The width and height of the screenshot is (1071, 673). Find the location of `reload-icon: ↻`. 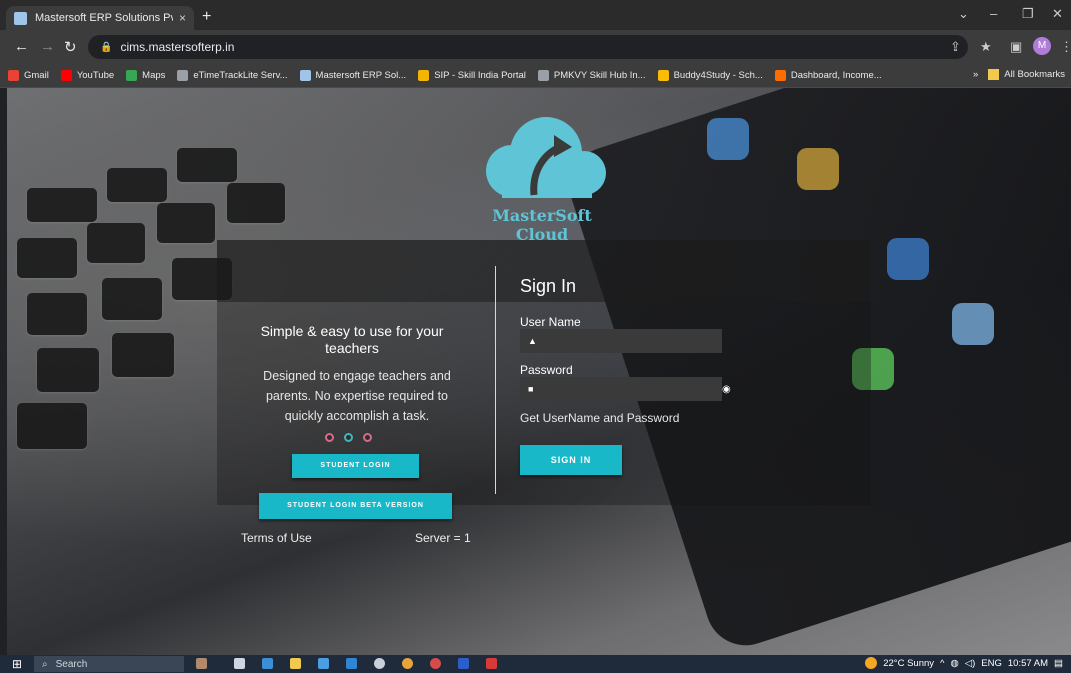

reload-icon: ↻ is located at coordinates (70, 47).